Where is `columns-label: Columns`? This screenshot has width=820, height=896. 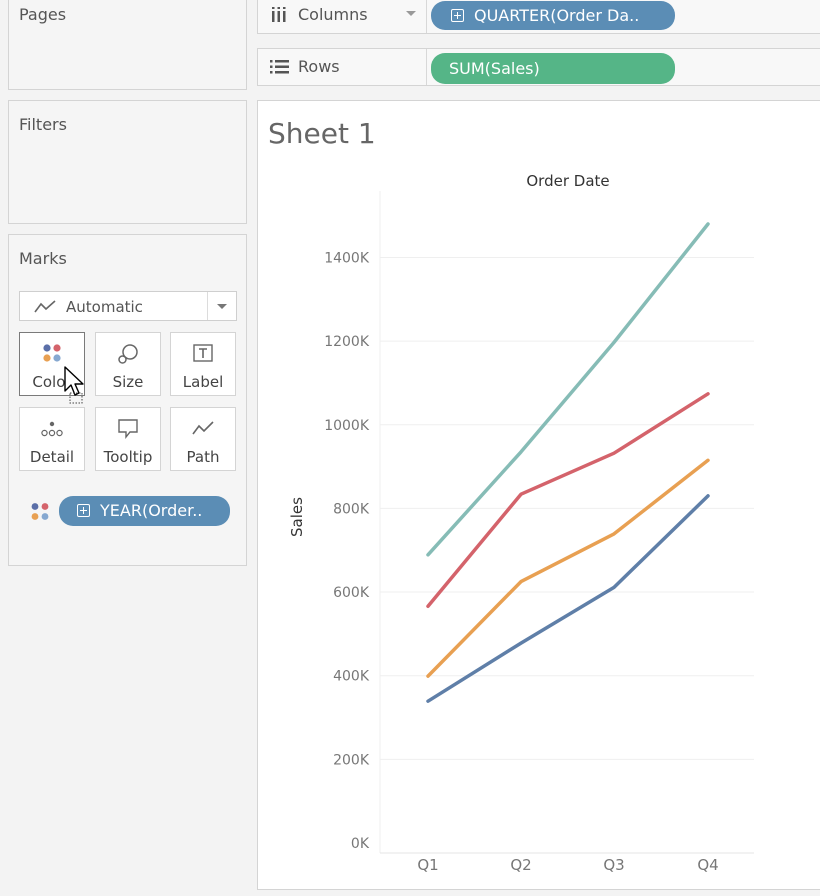
columns-label: Columns is located at coordinates (333, 14).